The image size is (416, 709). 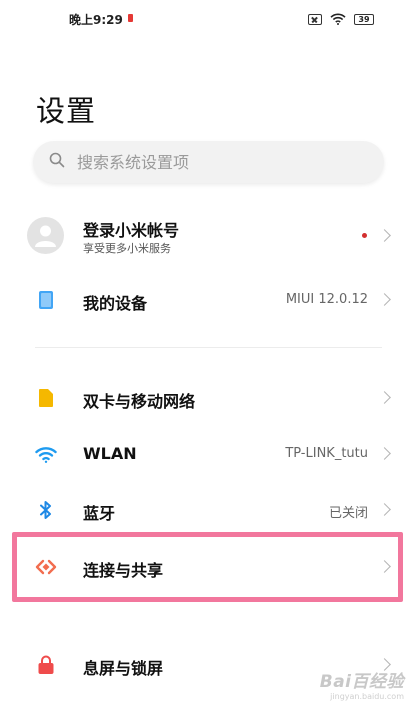 What do you see at coordinates (208, 347) in the screenshot?
I see `section-divider` at bounding box center [208, 347].